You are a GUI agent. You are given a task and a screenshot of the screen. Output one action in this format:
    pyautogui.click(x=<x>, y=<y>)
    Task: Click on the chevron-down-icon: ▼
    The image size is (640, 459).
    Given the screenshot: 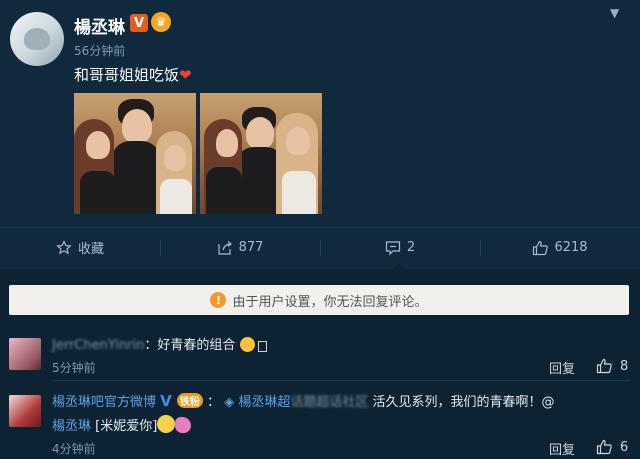 What is the action you would take?
    pyautogui.click(x=614, y=13)
    